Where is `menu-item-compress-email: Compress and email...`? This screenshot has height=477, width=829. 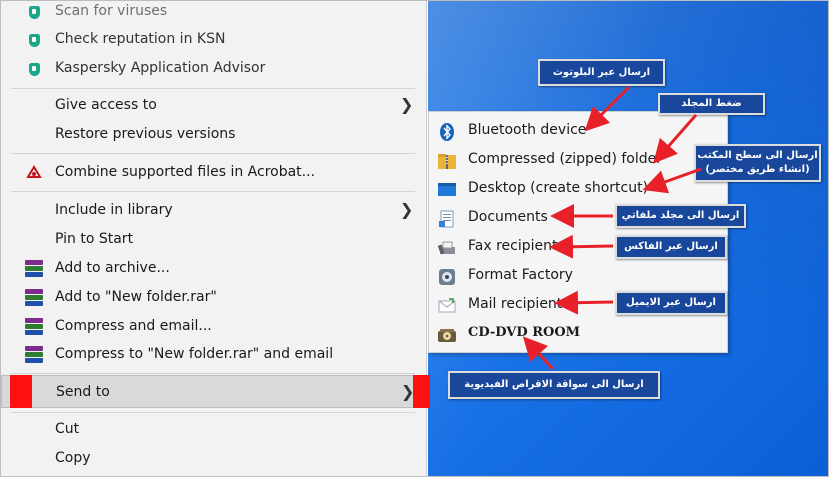
menu-item-compress-email: Compress and email... is located at coordinates (213, 327).